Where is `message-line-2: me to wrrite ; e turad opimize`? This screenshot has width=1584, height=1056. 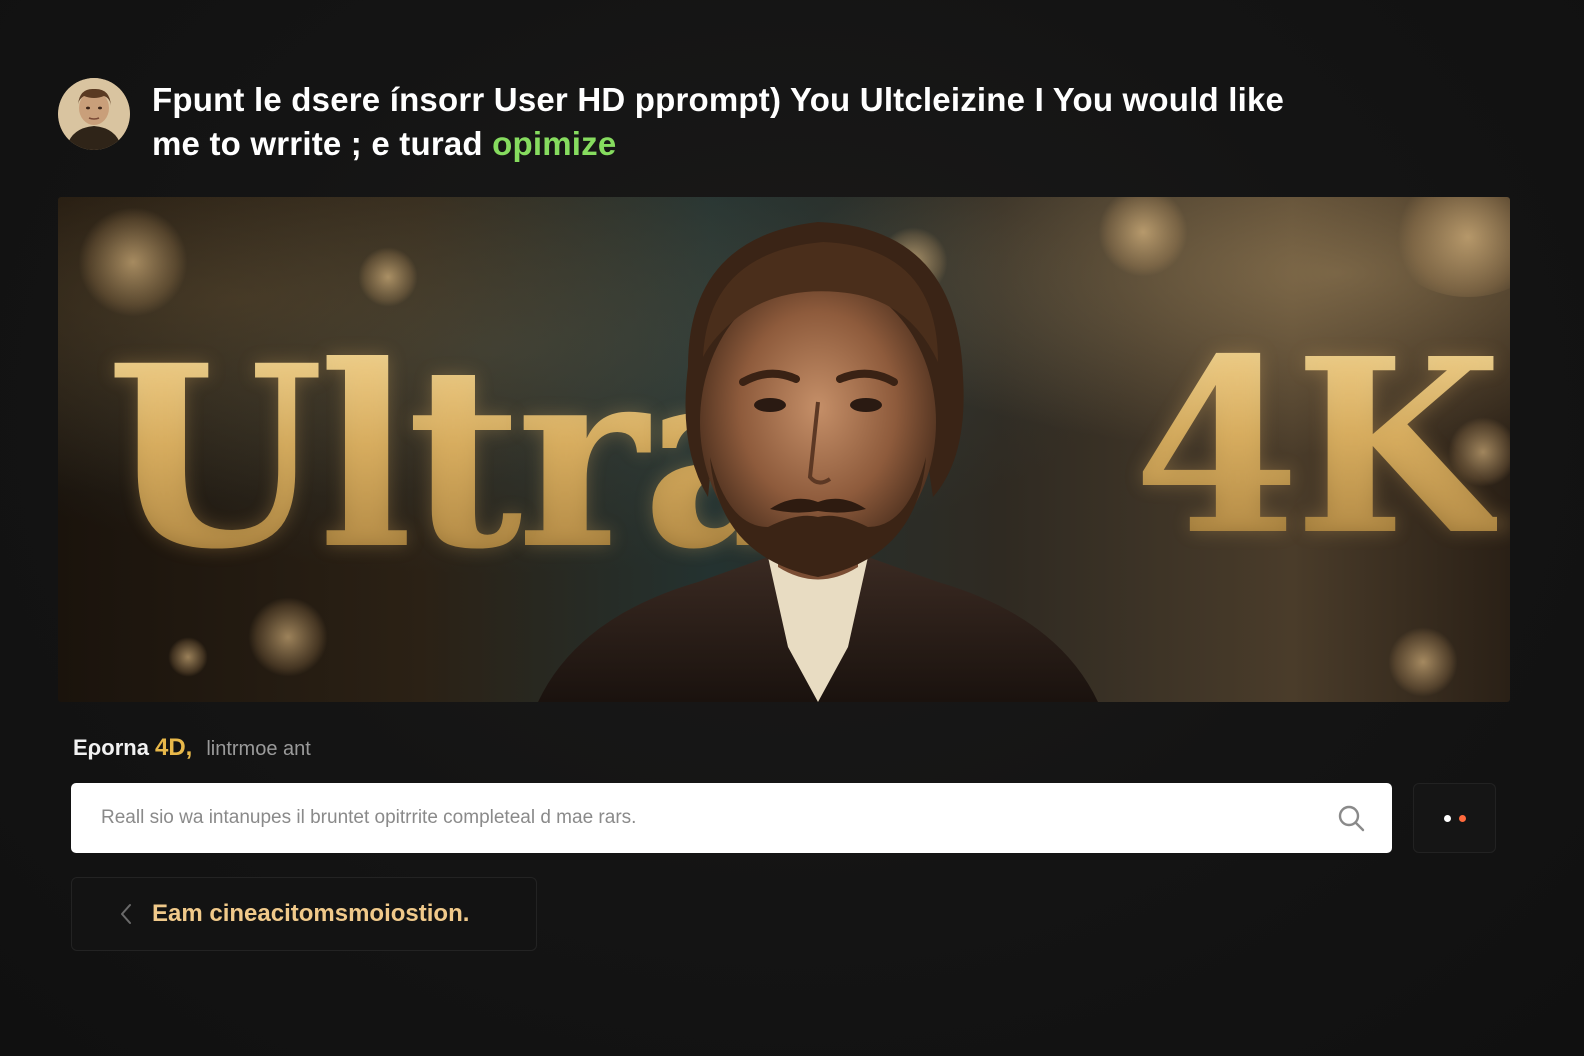
message-line-2: me to wrrite ; e turad opimize is located at coordinates (718, 144).